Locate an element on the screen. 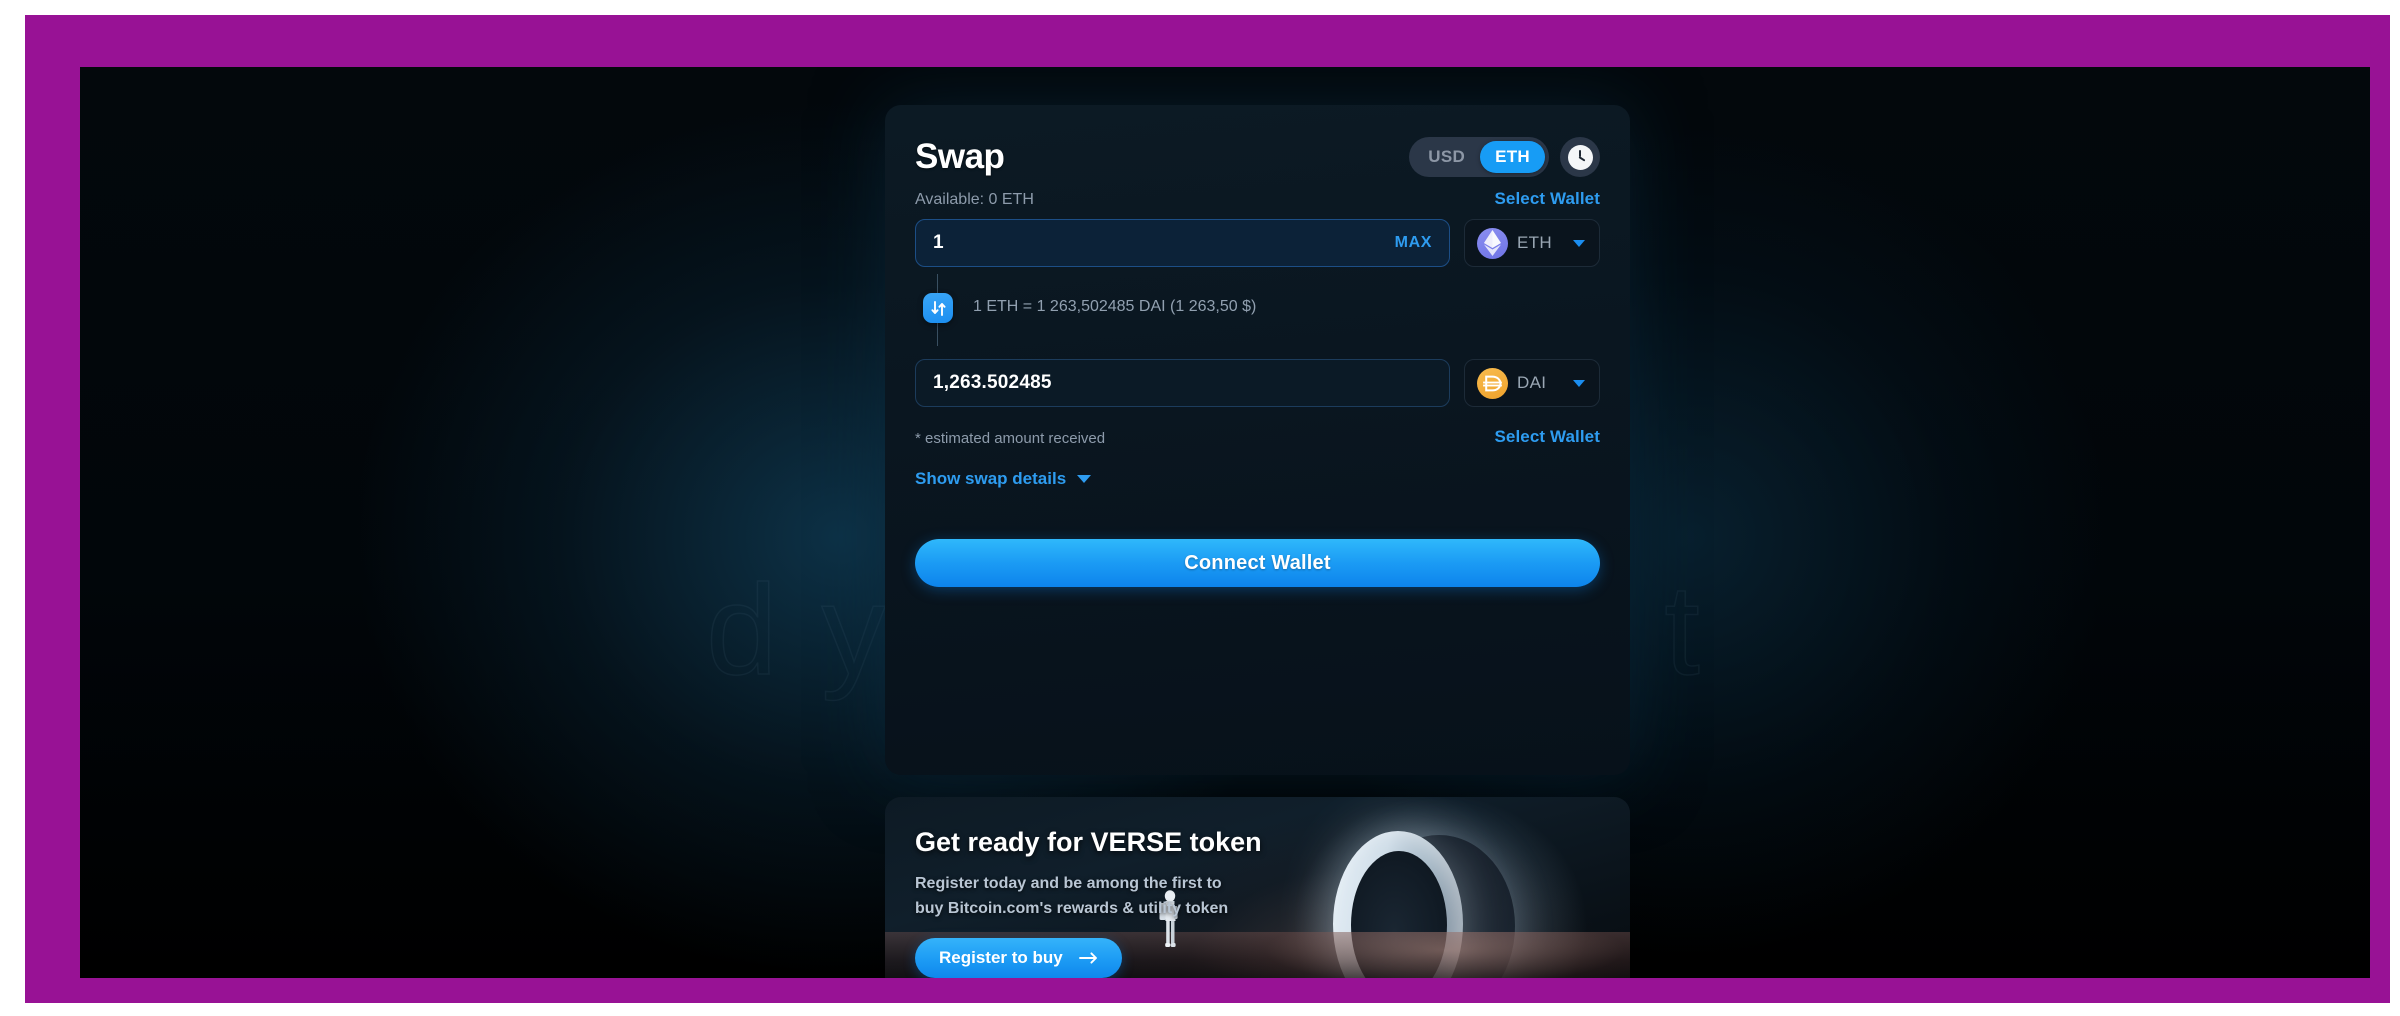 Image resolution: width=2400 pixels, height=1016 pixels. page-title: Swap is located at coordinates (960, 156).